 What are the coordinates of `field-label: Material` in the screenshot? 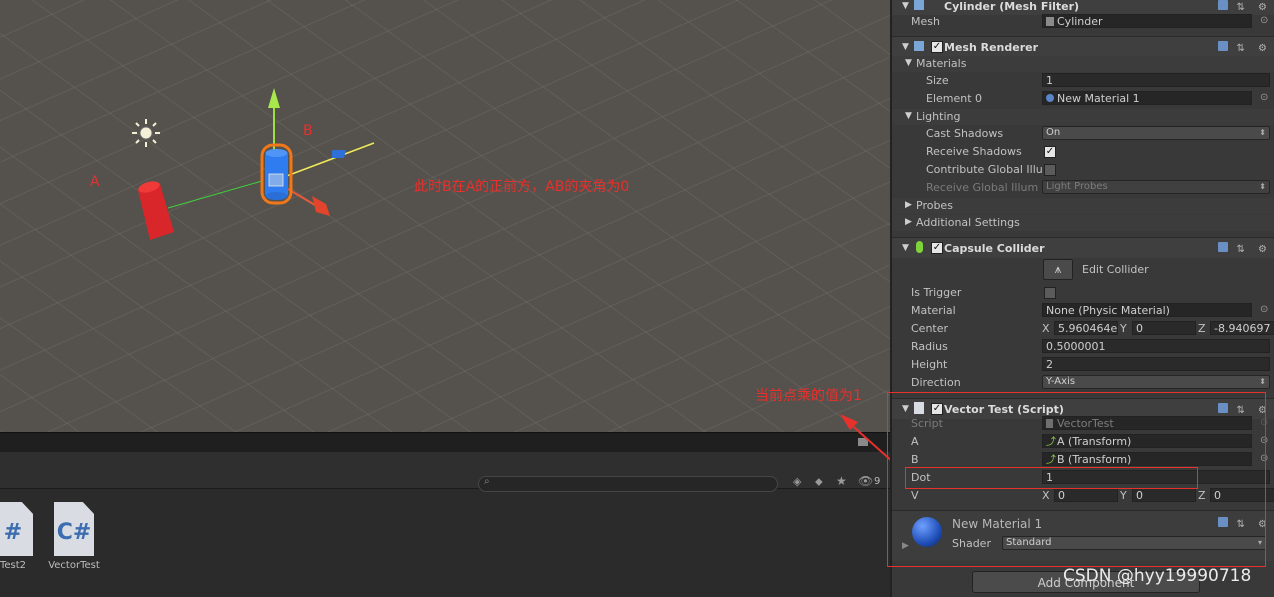 It's located at (933, 310).